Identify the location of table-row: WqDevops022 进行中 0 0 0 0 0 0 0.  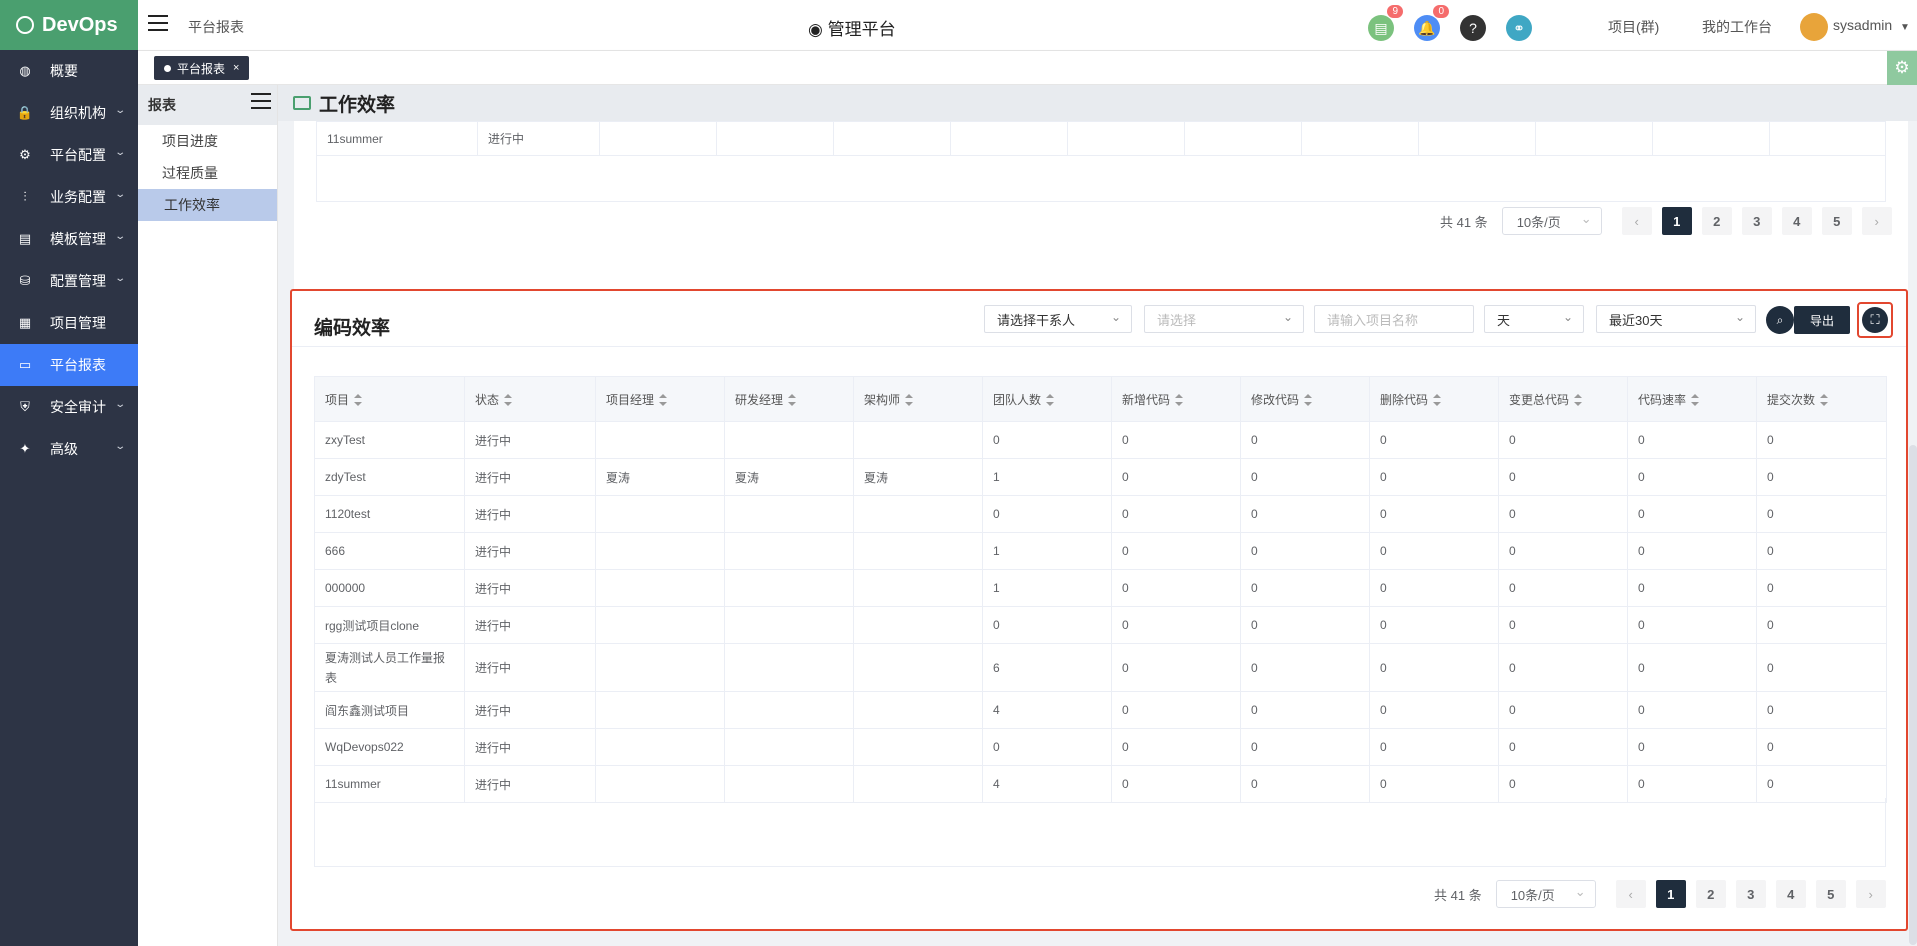
(1100, 747).